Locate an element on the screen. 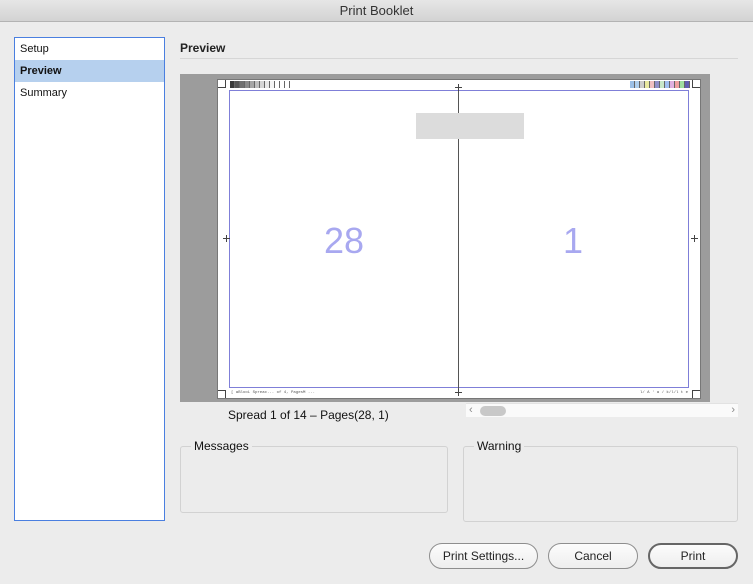  crop-mark-top-left is located at coordinates (222, 84).